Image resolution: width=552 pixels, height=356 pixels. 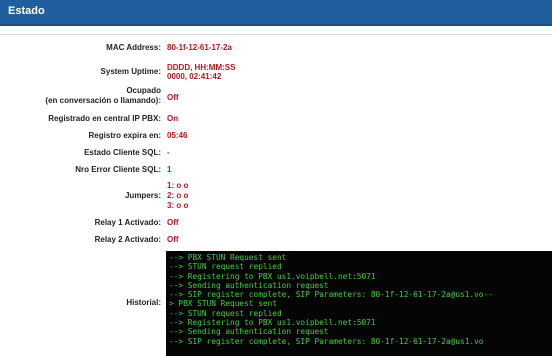 I want to click on jumper-3-value: 3: o o, so click(x=178, y=205).